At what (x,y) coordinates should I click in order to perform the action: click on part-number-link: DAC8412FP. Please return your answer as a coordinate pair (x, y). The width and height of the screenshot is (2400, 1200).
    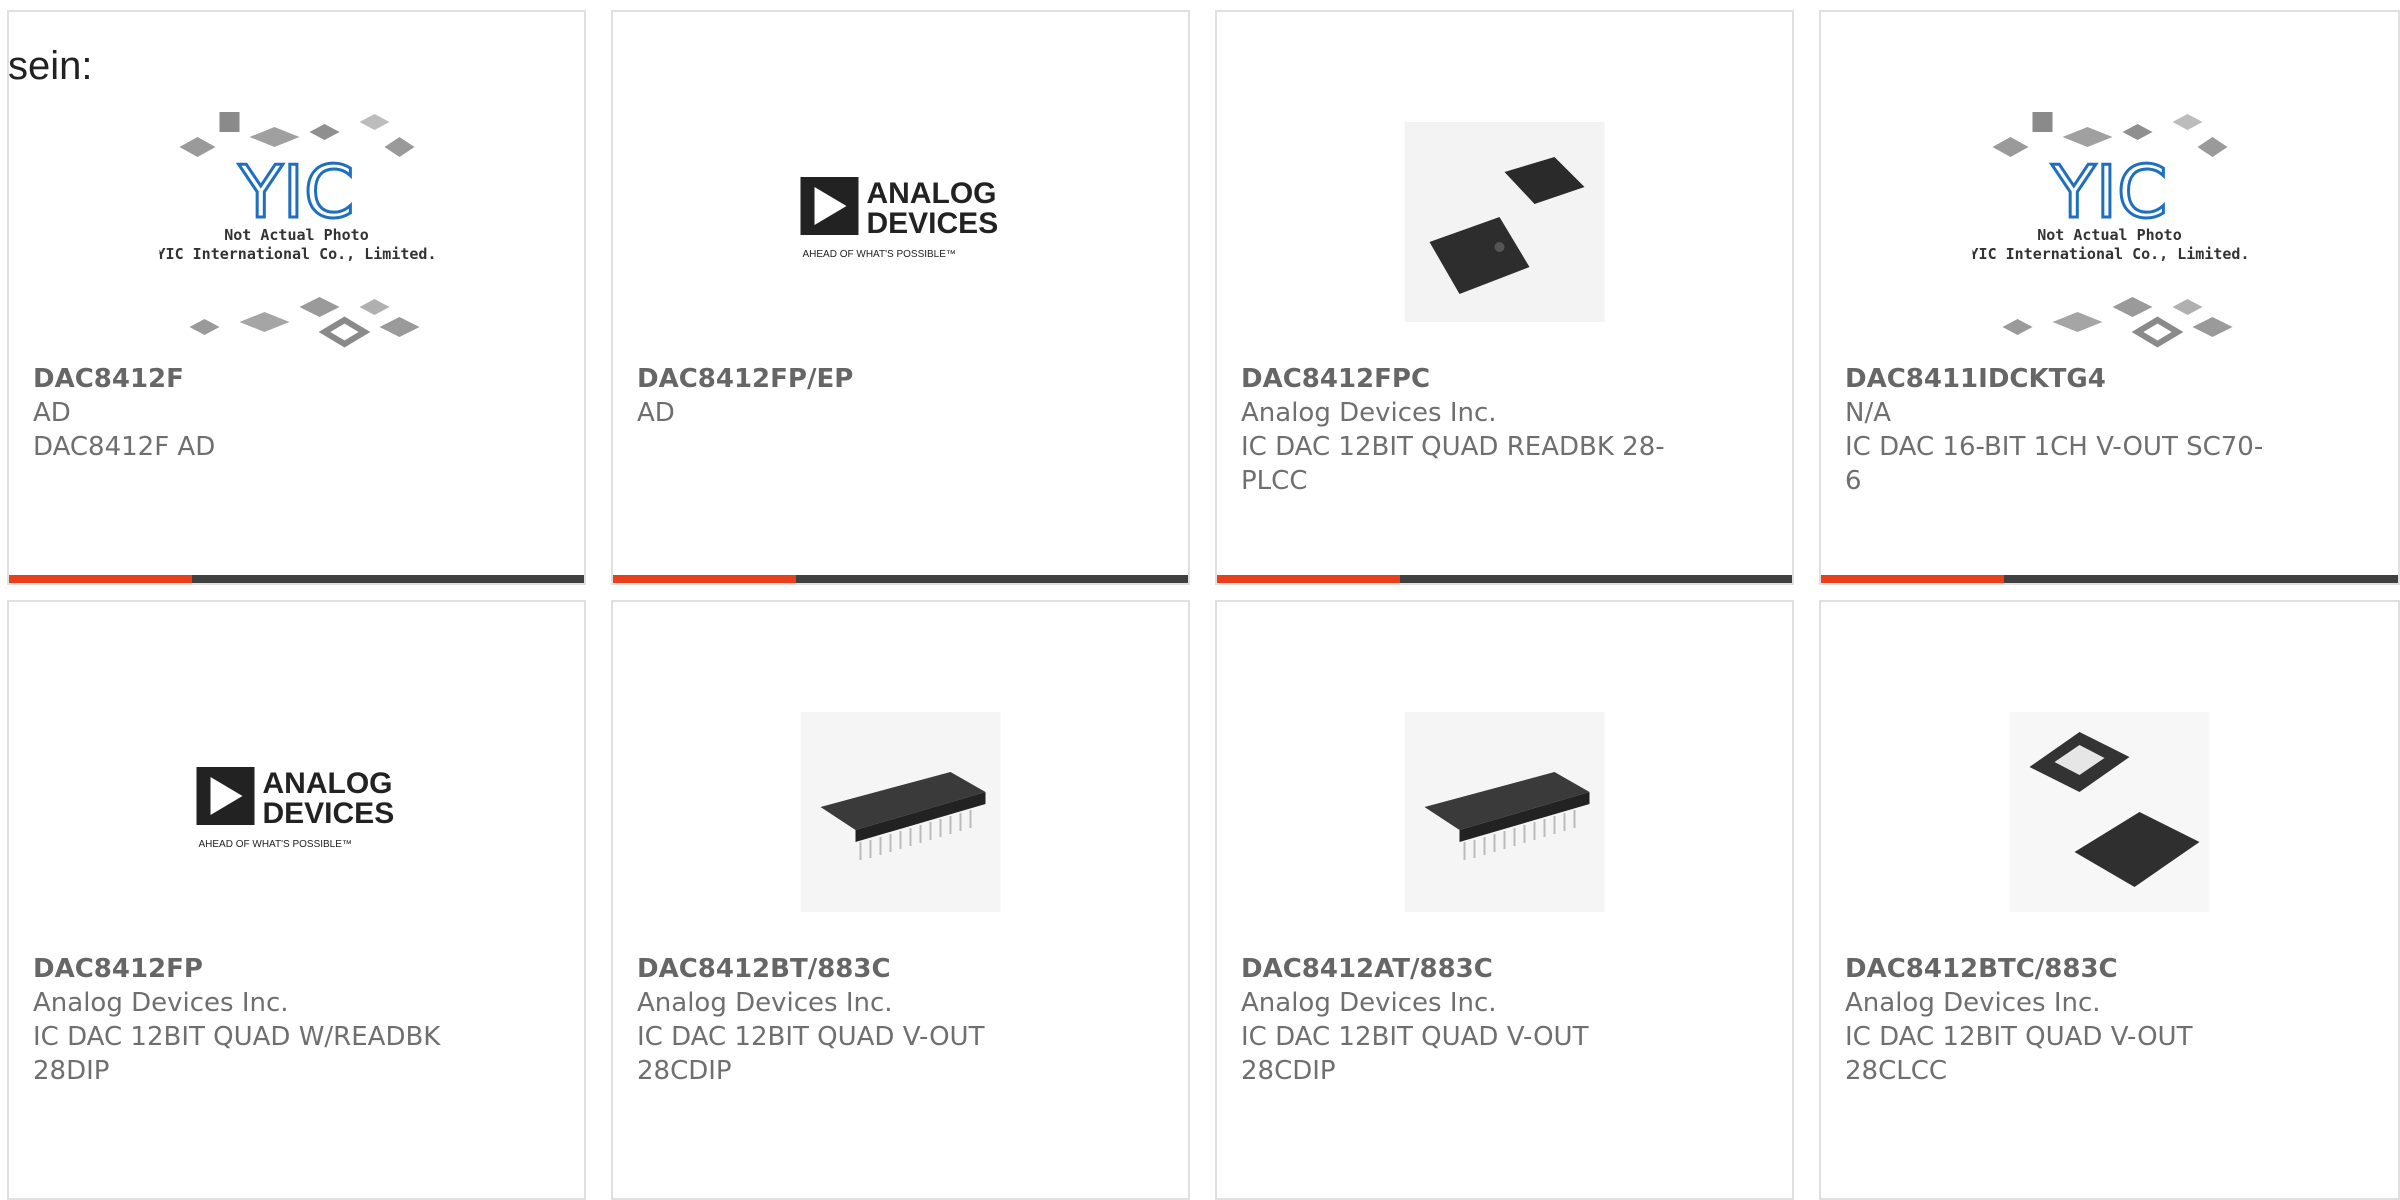
    Looking at the image, I should click on (253, 969).